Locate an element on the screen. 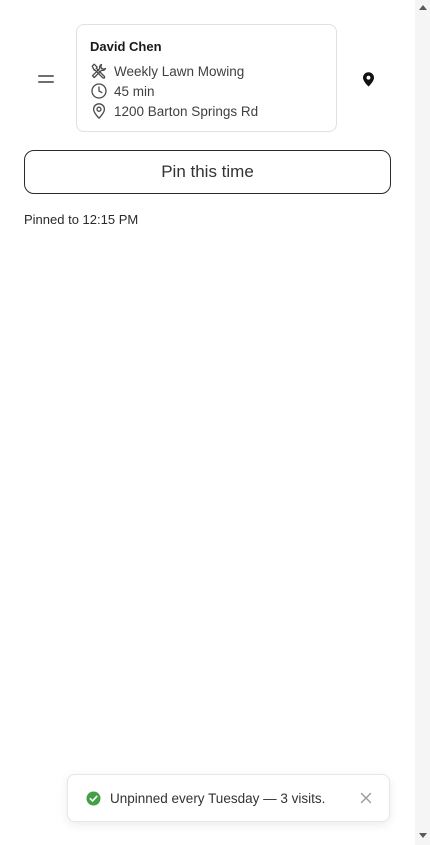 Image resolution: width=430 pixels, height=845 pixels. visit-address: 1200 Barton Springs Rd is located at coordinates (186, 111).